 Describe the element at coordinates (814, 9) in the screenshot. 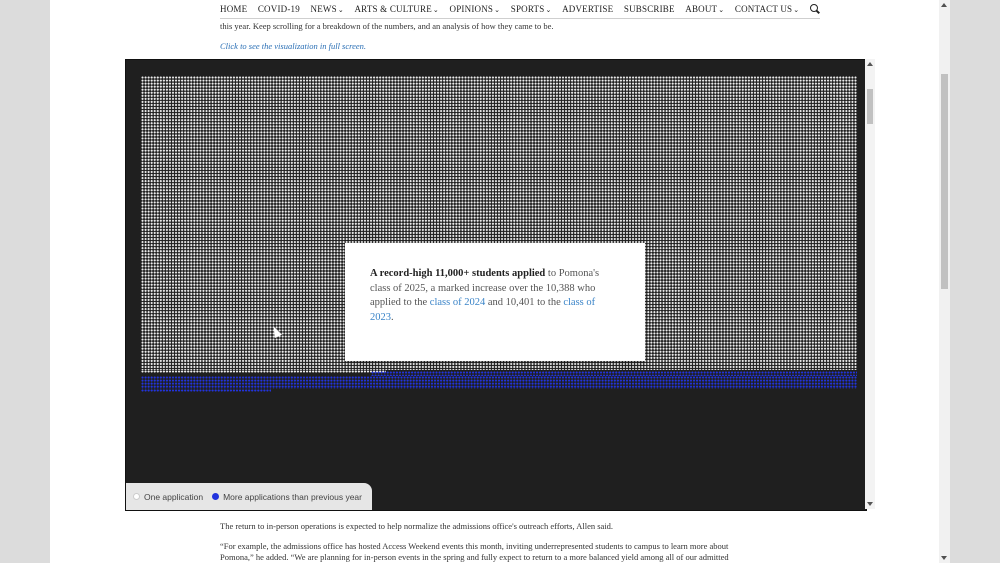

I see `search-icon` at that location.